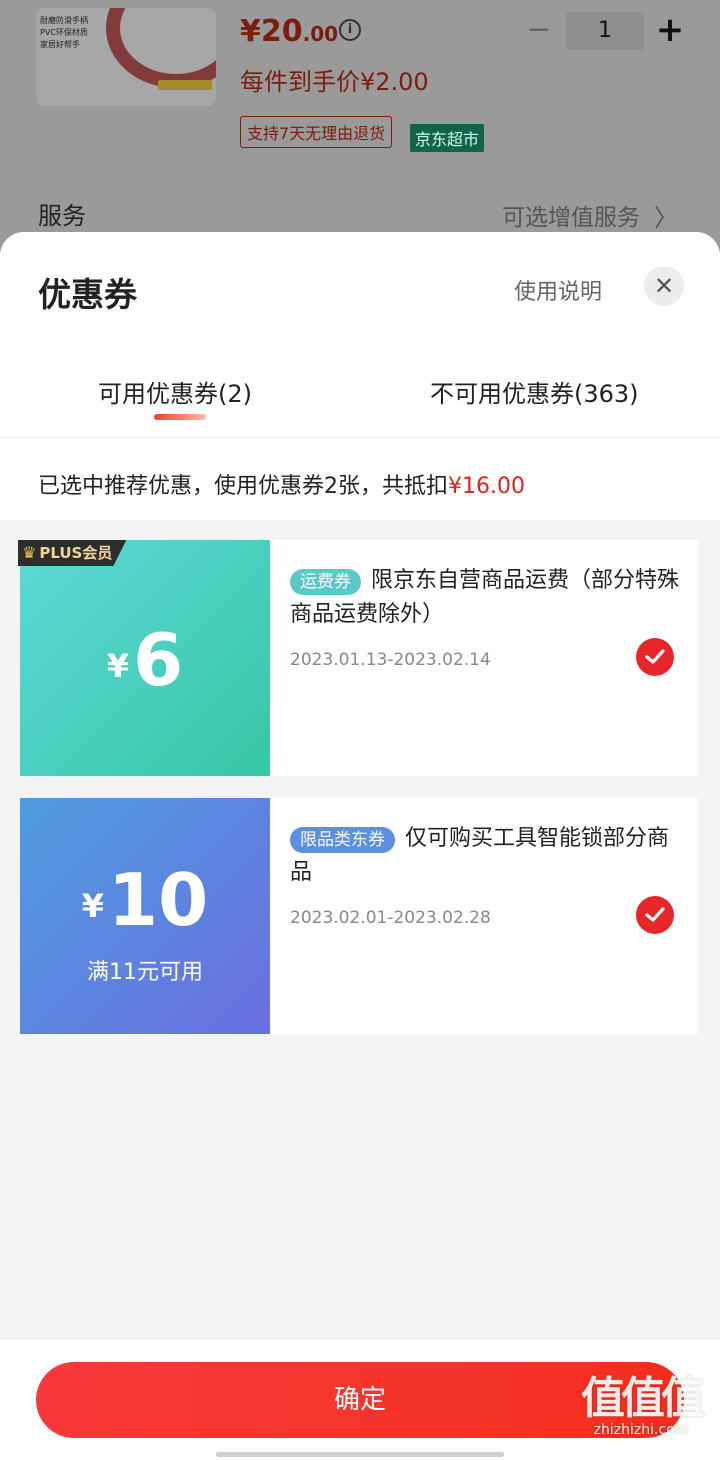 The height and width of the screenshot is (1460, 720). I want to click on product-image-tag, so click(185, 85).